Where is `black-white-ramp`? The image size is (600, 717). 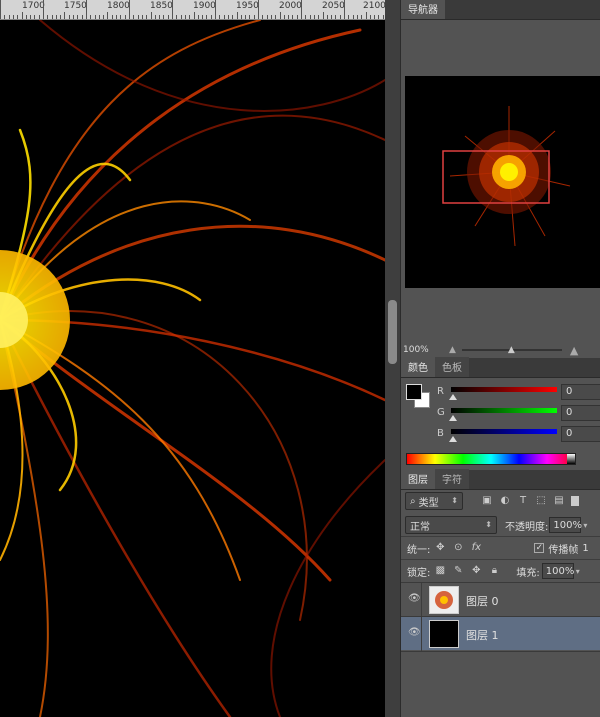
black-white-ramp is located at coordinates (571, 459).